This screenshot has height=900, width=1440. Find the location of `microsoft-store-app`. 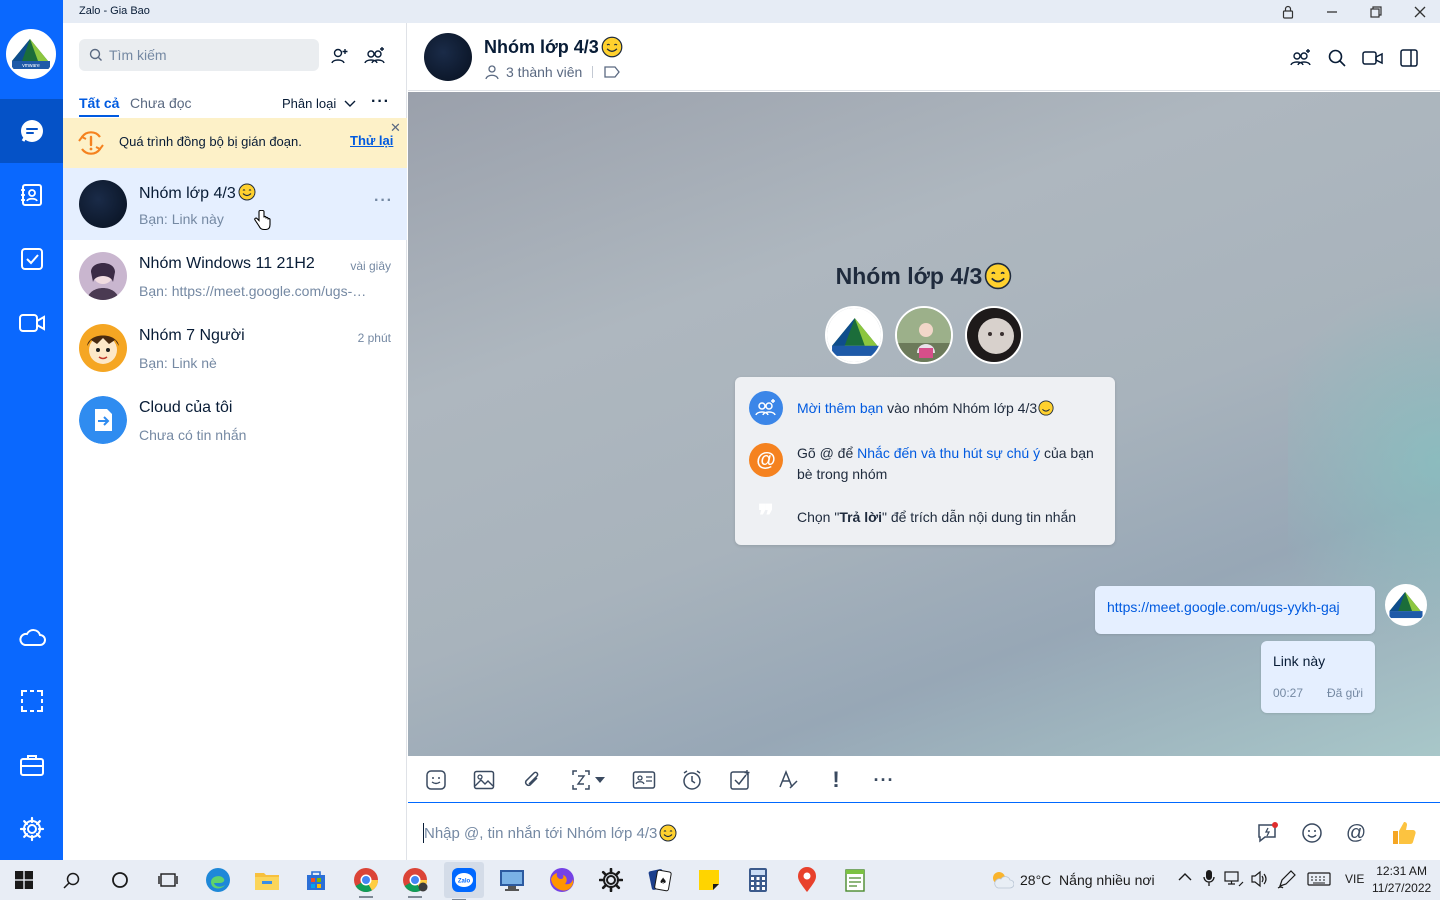

microsoft-store-app is located at coordinates (316, 880).